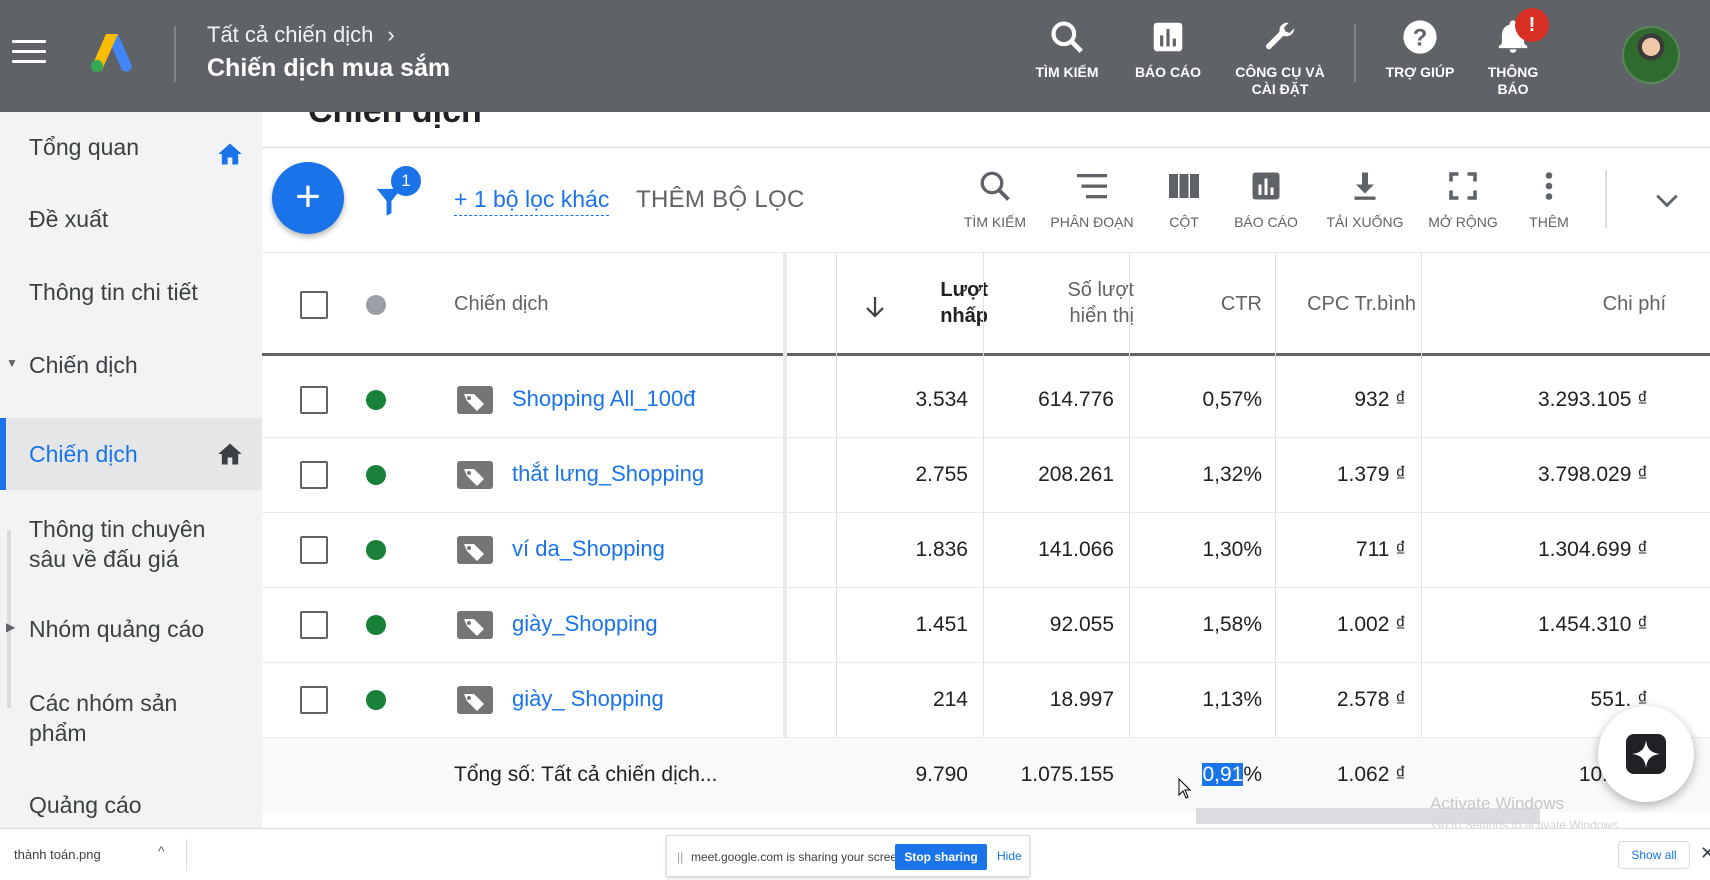 This screenshot has width=1710, height=880. I want to click on sidebar-item-label: Thông tin chi tiết, so click(113, 292).